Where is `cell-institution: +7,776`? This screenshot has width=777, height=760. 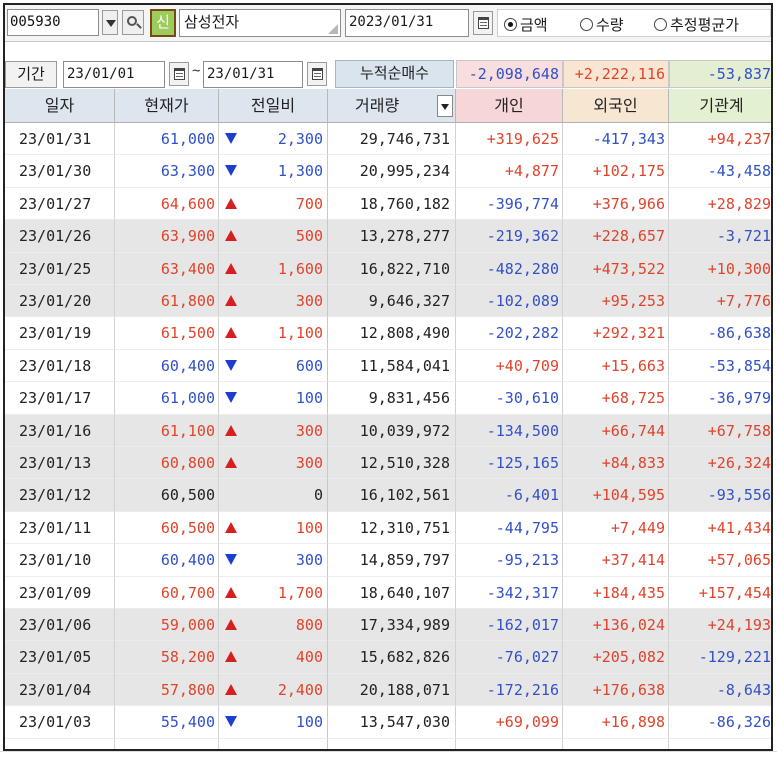
cell-institution: +7,776 is located at coordinates (720, 301).